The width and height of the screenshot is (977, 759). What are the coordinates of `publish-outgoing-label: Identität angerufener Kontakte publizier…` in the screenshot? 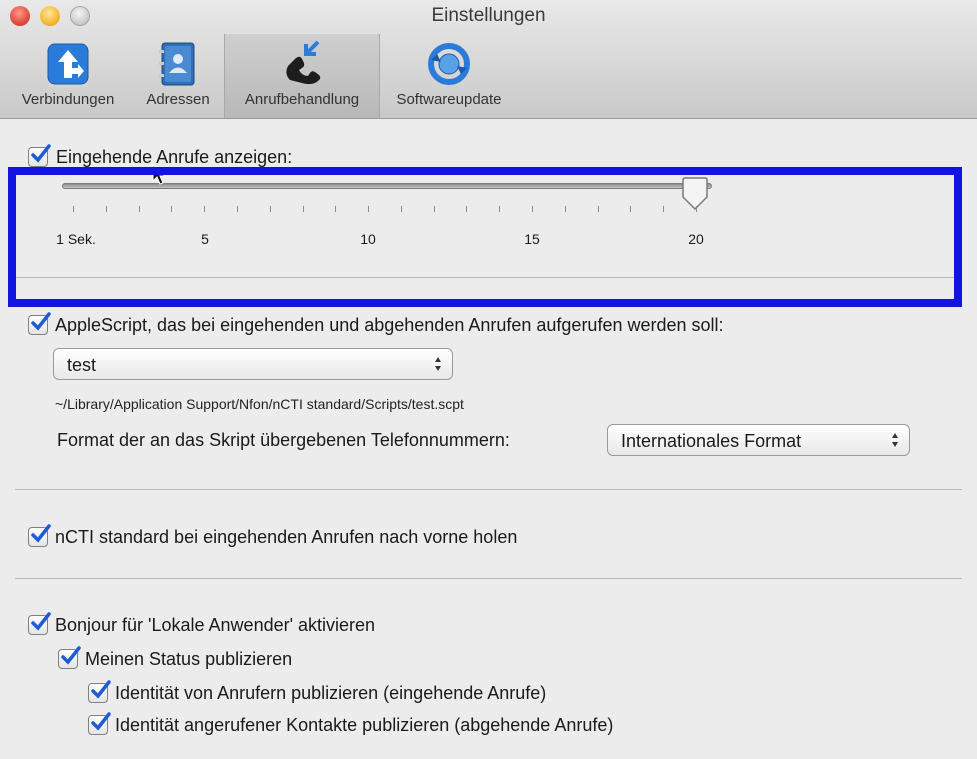 It's located at (364, 725).